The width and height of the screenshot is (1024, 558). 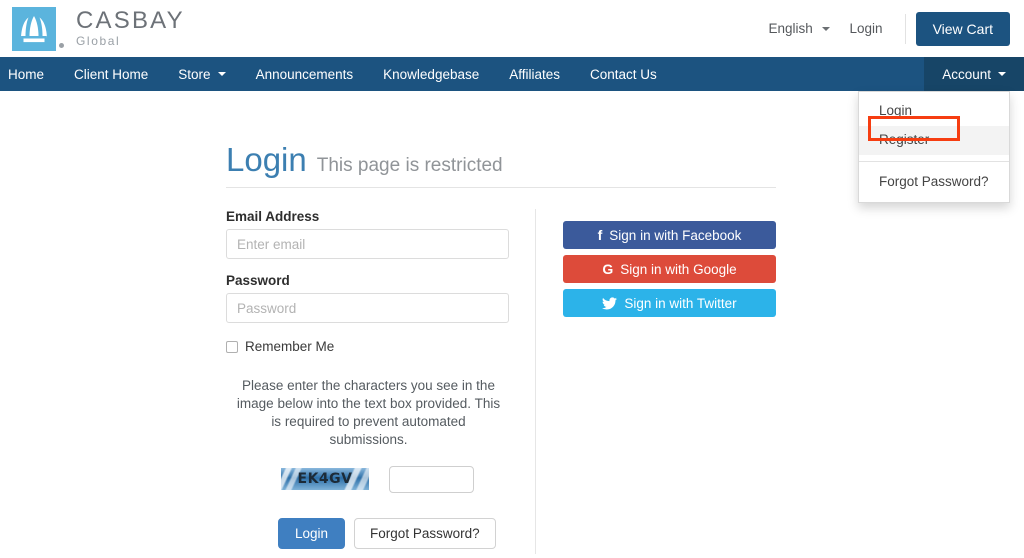 I want to click on social-button-label: Sign in with Google, so click(x=678, y=269).